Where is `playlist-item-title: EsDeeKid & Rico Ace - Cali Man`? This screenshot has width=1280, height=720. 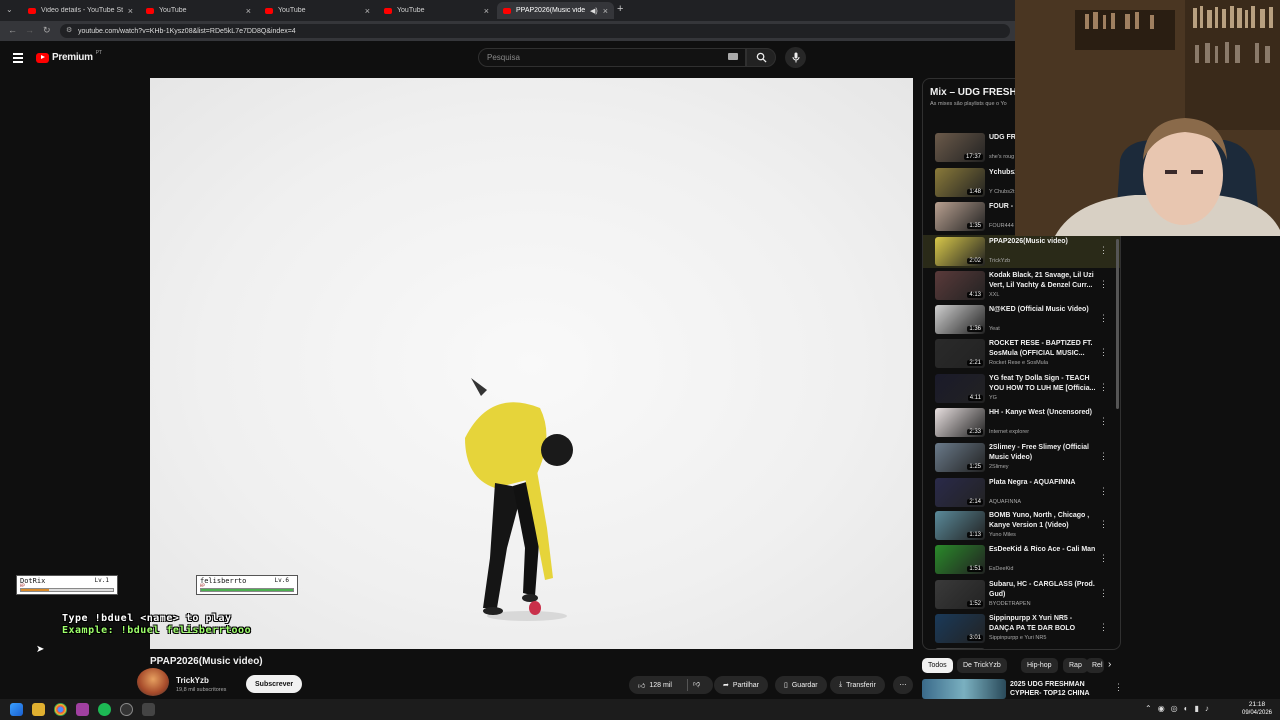 playlist-item-title: EsDeeKid & Rico Ace - Cali Man is located at coordinates (1043, 550).